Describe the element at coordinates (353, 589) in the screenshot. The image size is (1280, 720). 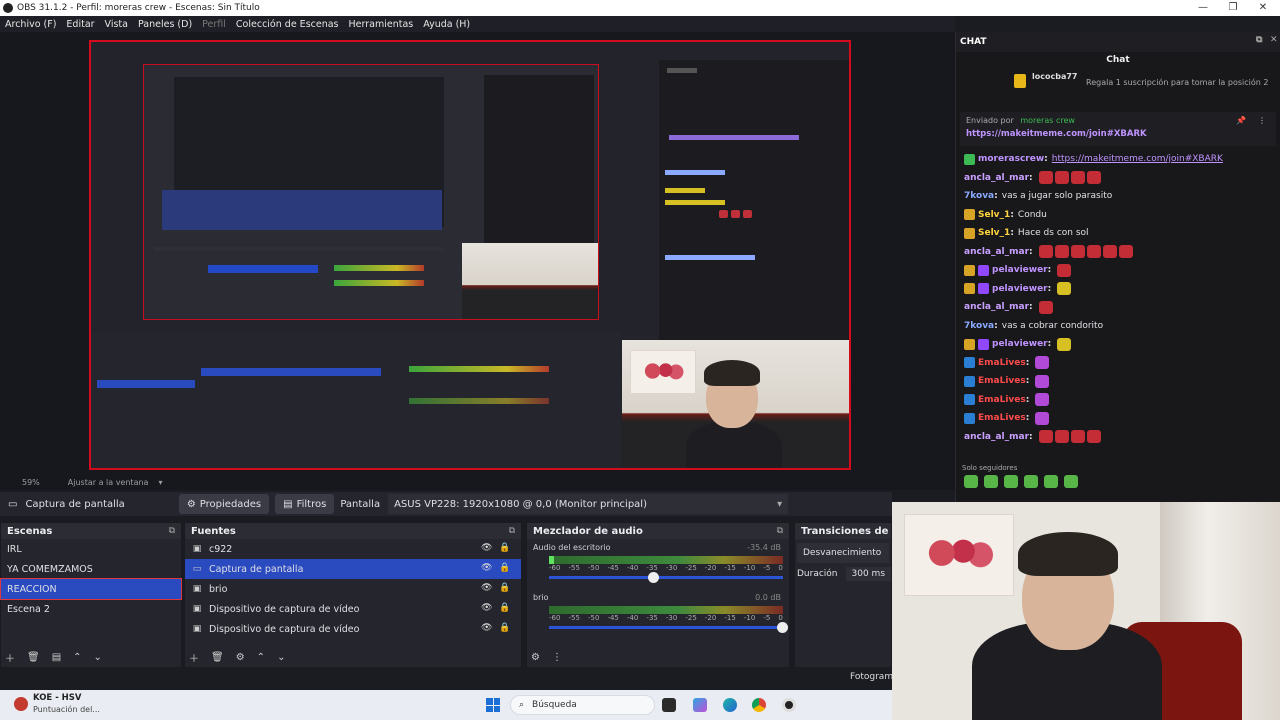
I see `source-item-brio: ▣ brio 👁 🔒` at that location.